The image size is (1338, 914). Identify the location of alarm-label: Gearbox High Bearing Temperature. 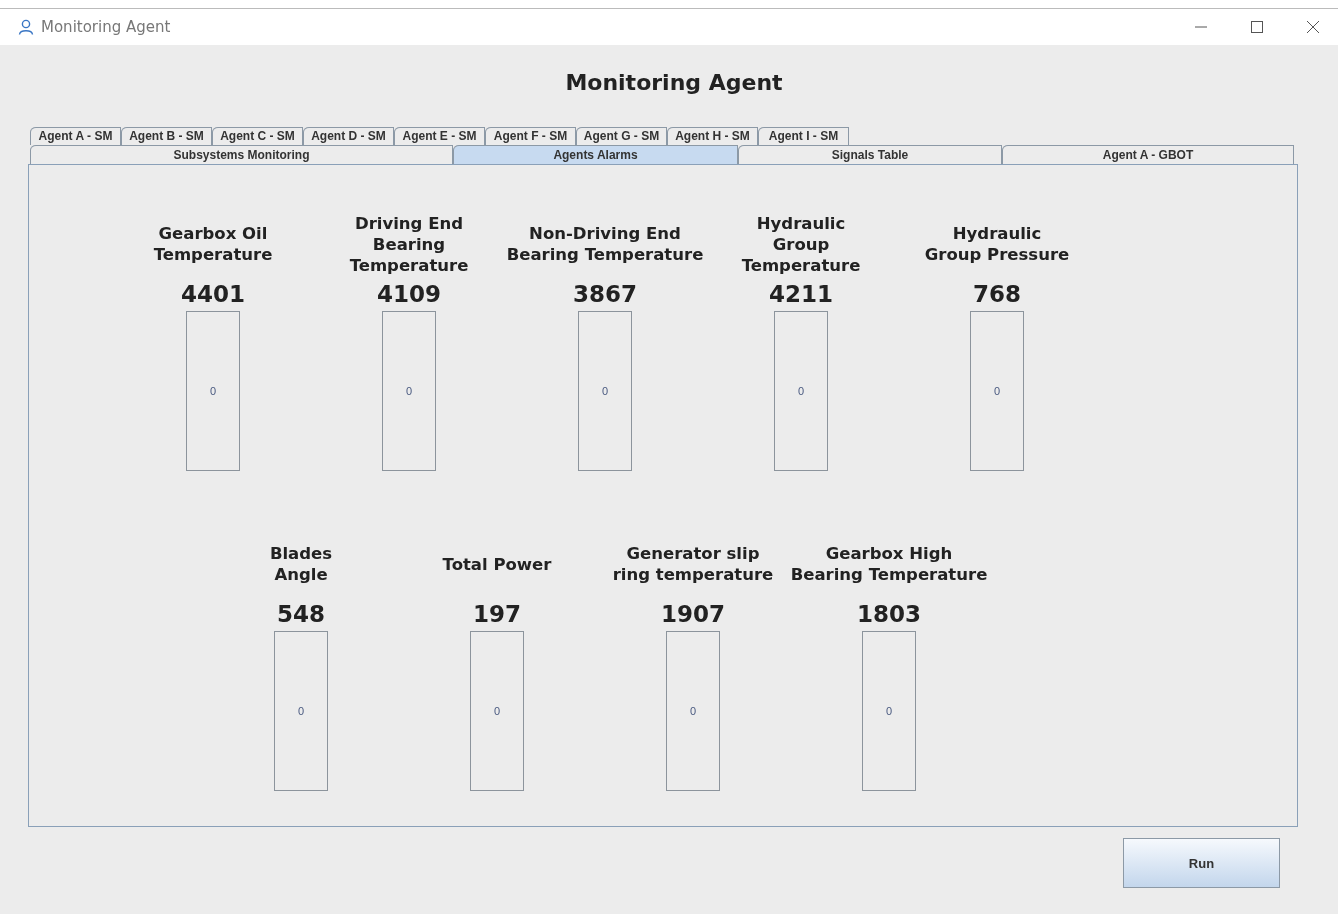
(889, 564).